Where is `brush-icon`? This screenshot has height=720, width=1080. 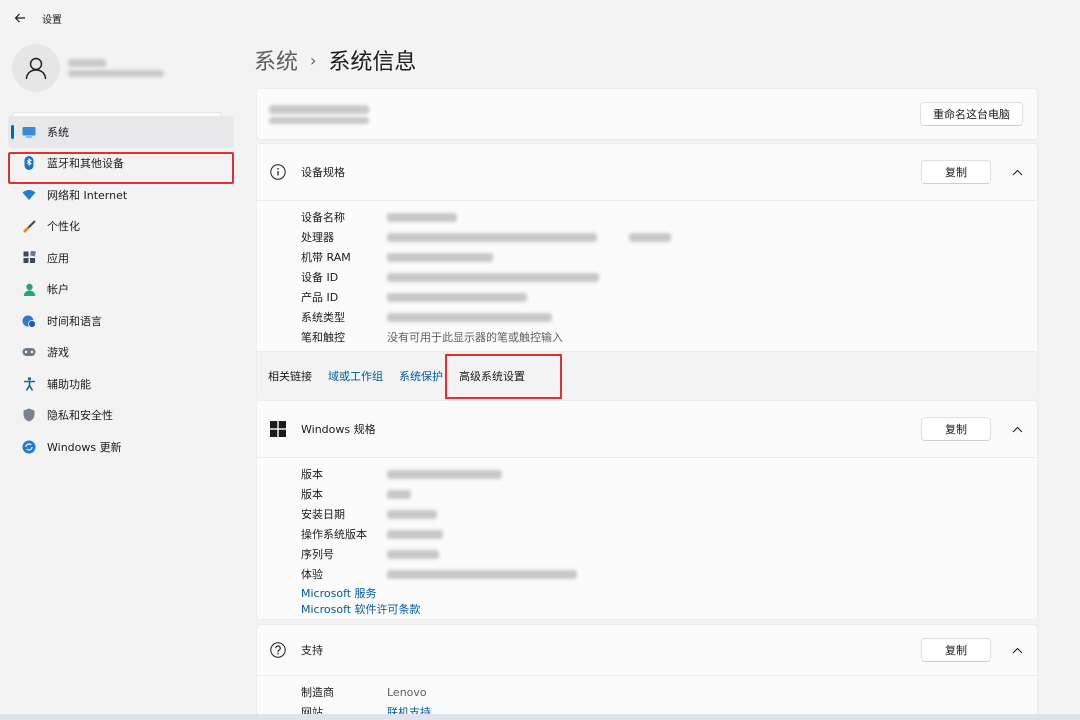
brush-icon is located at coordinates (29, 226).